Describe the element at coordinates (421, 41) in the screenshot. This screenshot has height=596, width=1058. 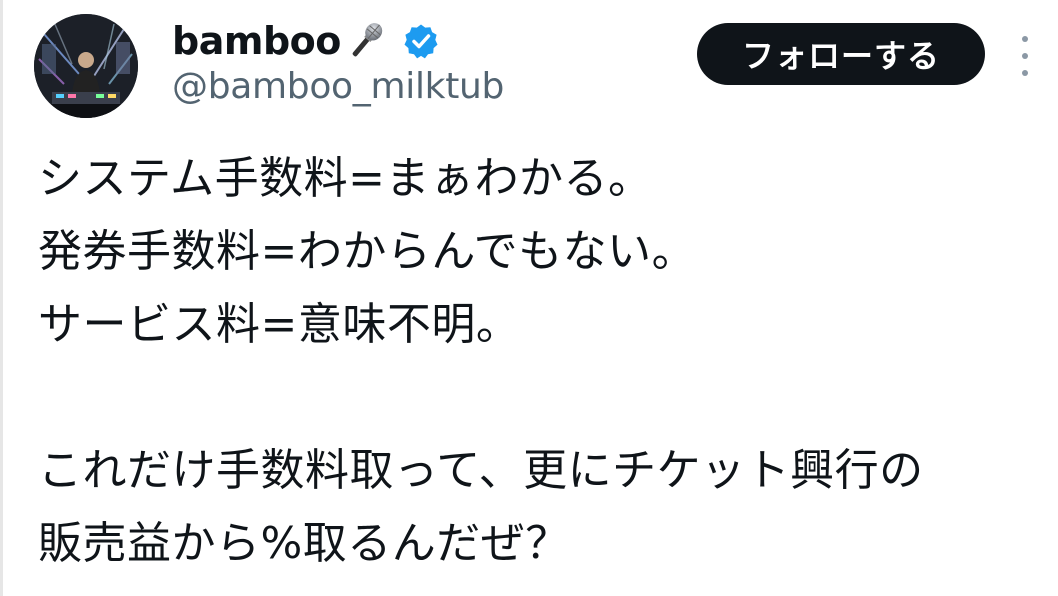
I see `verified-badge-icon` at that location.